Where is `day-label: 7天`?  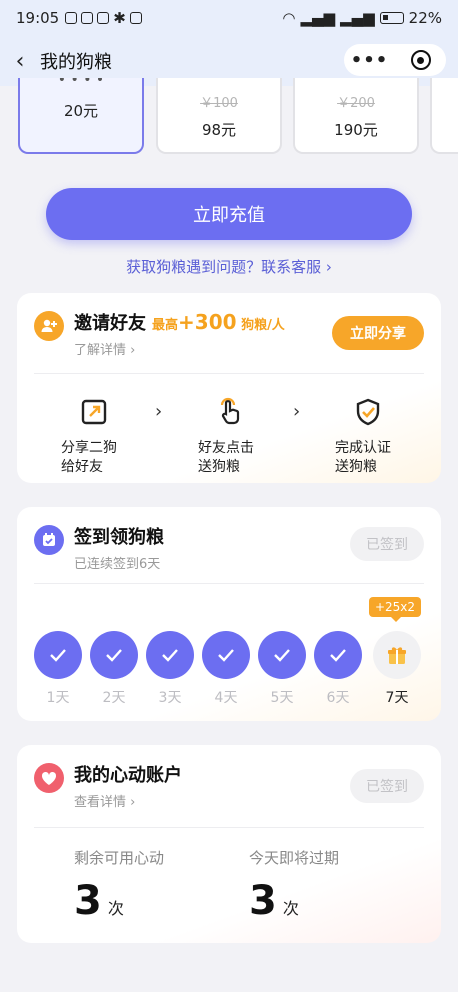 day-label: 7天 is located at coordinates (397, 698).